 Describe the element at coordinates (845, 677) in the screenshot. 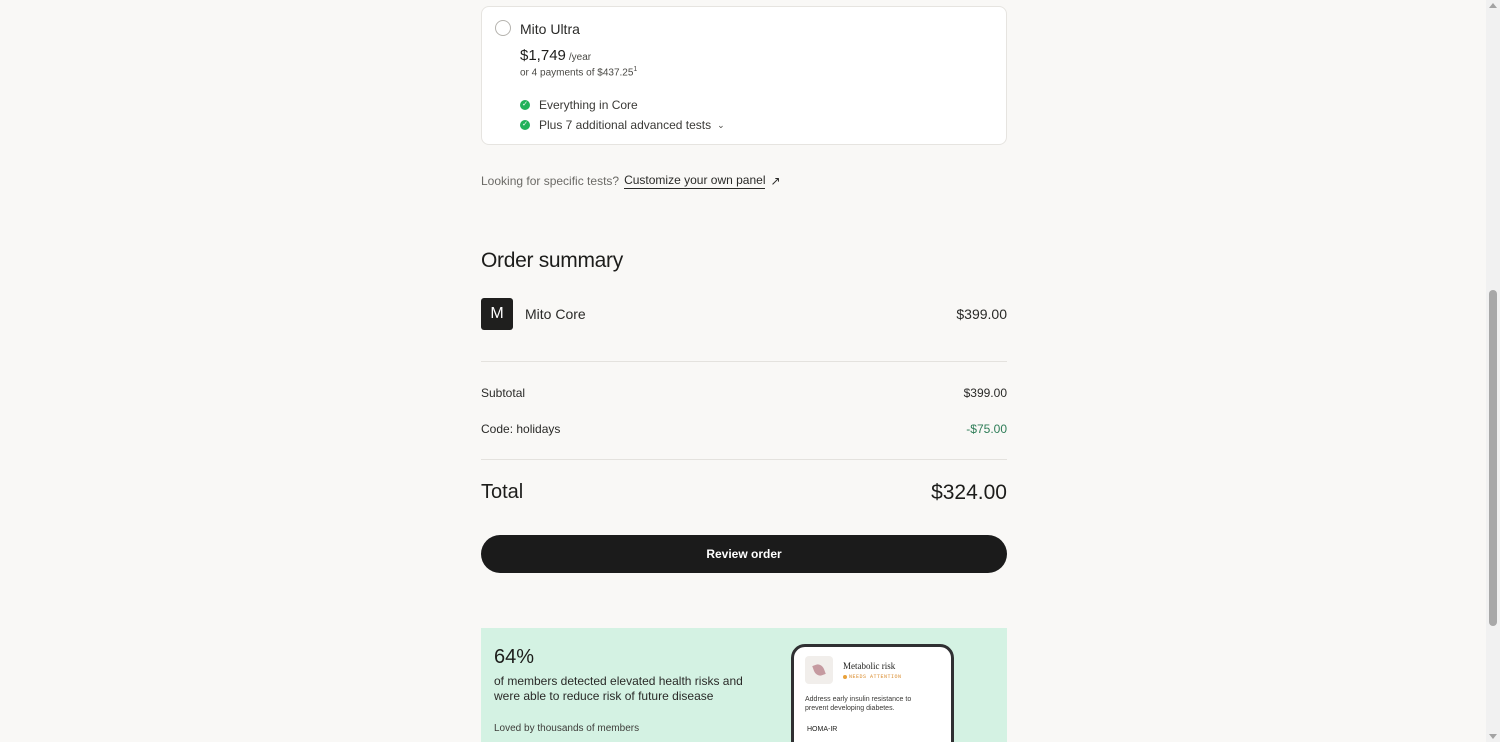

I see `status-dot-icon` at that location.